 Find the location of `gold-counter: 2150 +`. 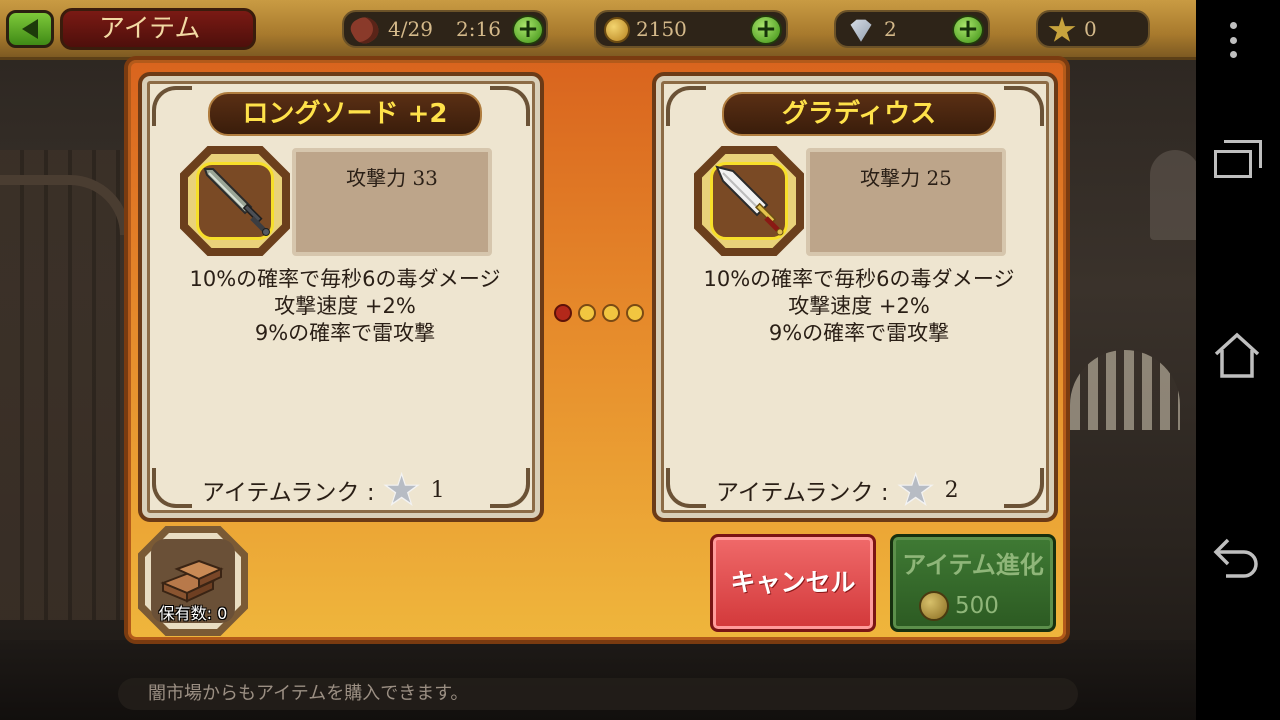

gold-counter: 2150 + is located at coordinates (691, 29).